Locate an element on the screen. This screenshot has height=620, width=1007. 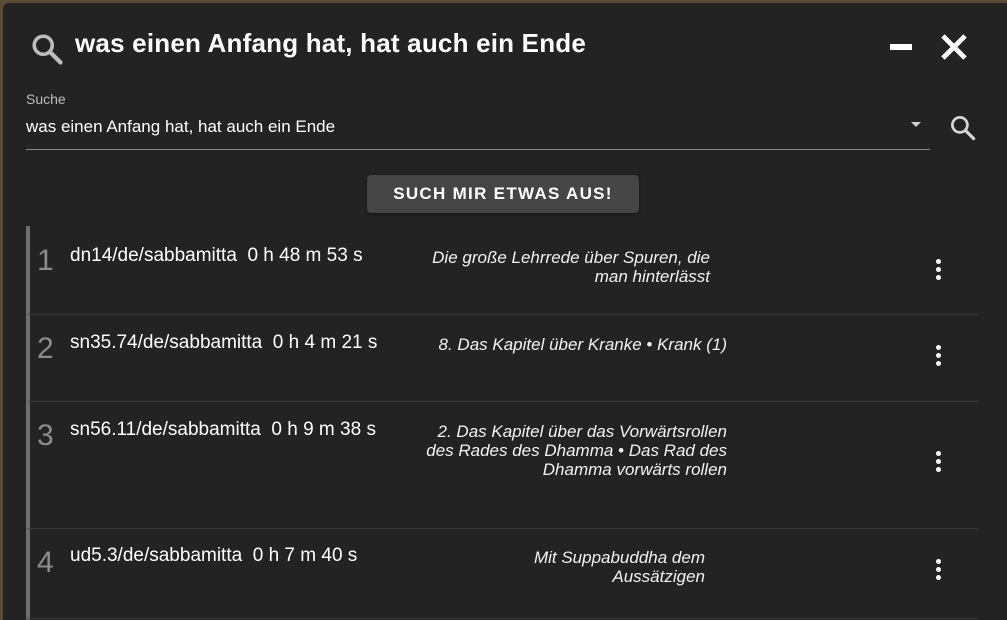
result-id: sn56.11/de/sabbamitta 0 h 9 m 38 s is located at coordinates (223, 429).